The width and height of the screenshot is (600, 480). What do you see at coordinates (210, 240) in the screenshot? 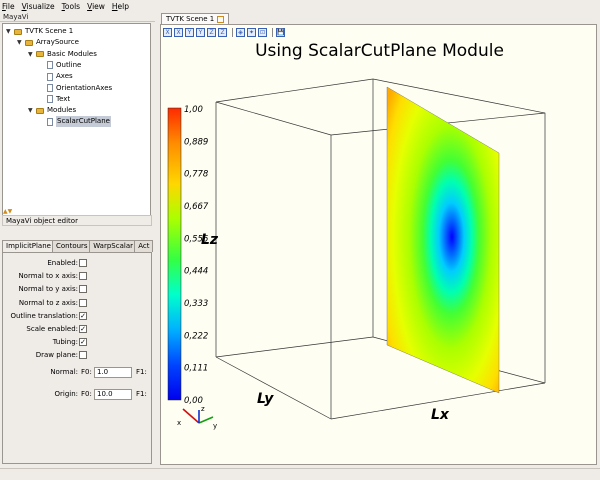
I see `axis-label-z: Lz` at bounding box center [210, 240].